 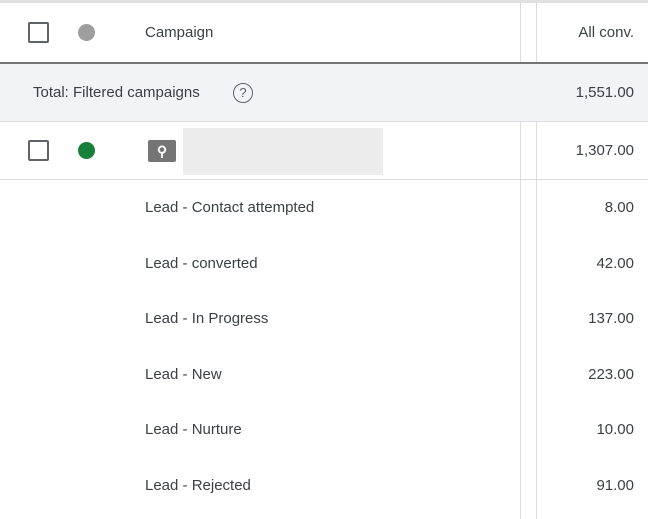 What do you see at coordinates (324, 429) in the screenshot?
I see `conversion-row: Lead - Nurture 10.00` at bounding box center [324, 429].